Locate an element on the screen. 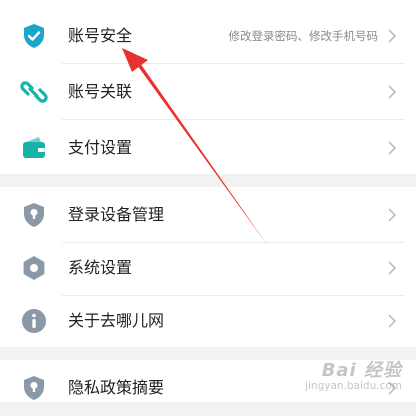 This screenshot has width=416, height=416. privacy-shield-icon is located at coordinates (34, 388).